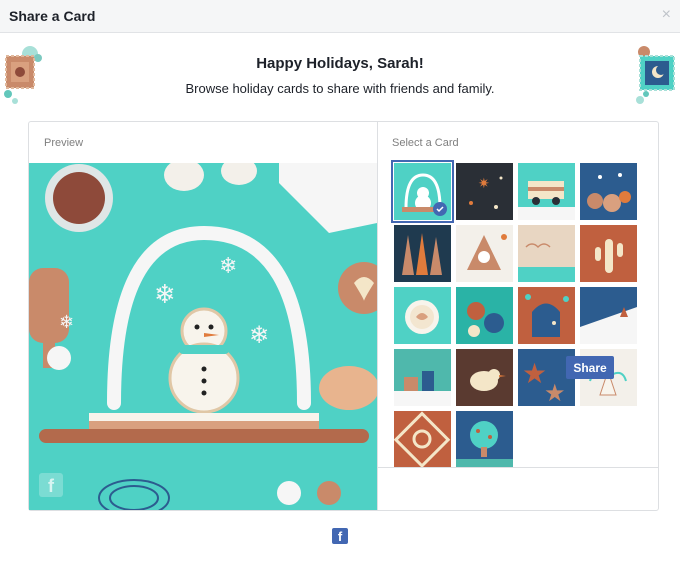 The height and width of the screenshot is (562, 680). What do you see at coordinates (422, 377) in the screenshot?
I see `card-village` at bounding box center [422, 377].